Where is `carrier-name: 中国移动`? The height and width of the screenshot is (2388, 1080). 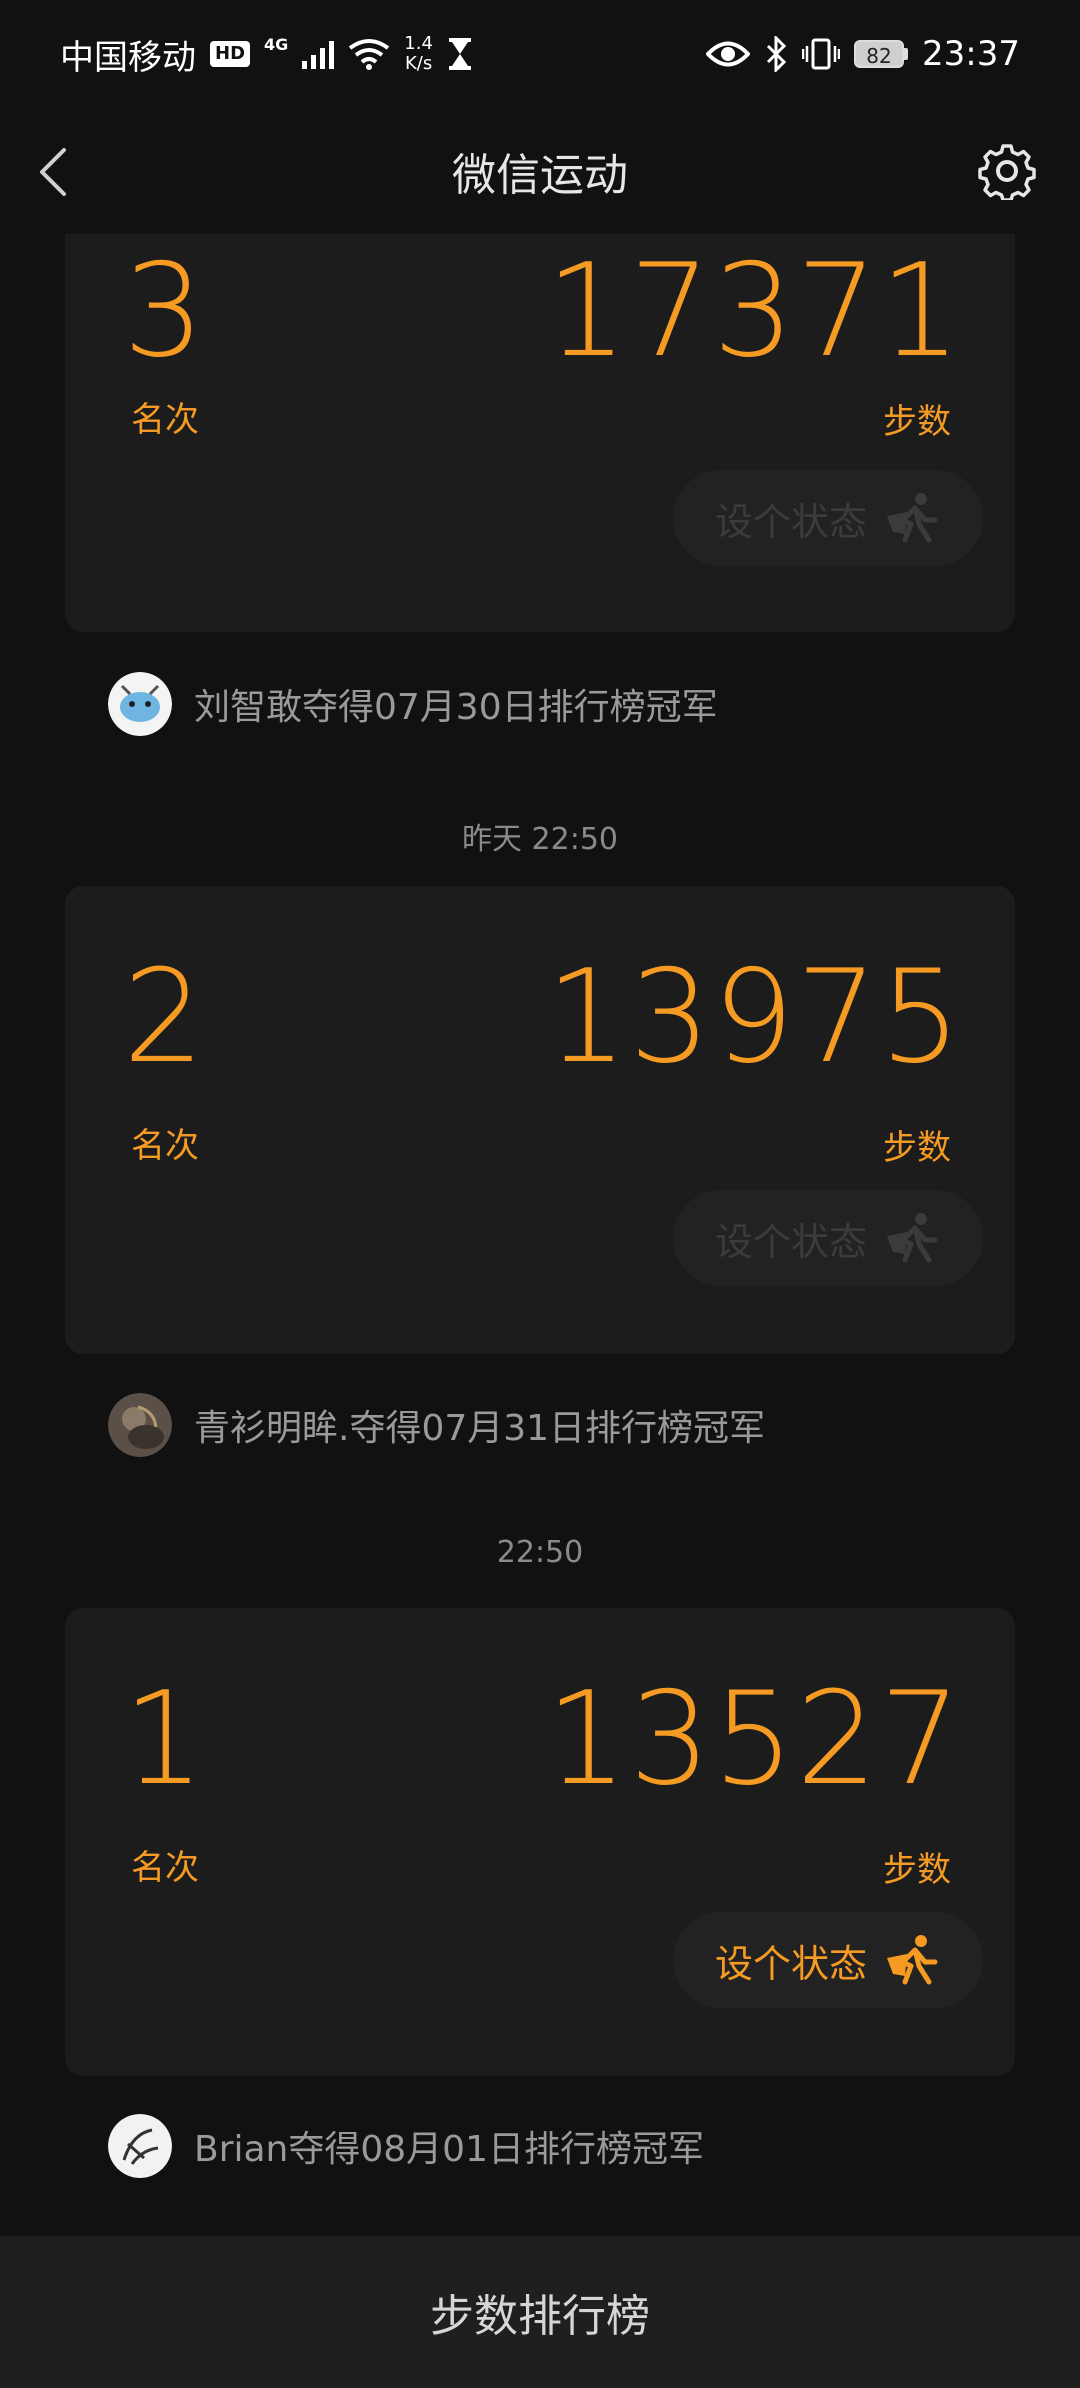 carrier-name: 中国移动 is located at coordinates (128, 57).